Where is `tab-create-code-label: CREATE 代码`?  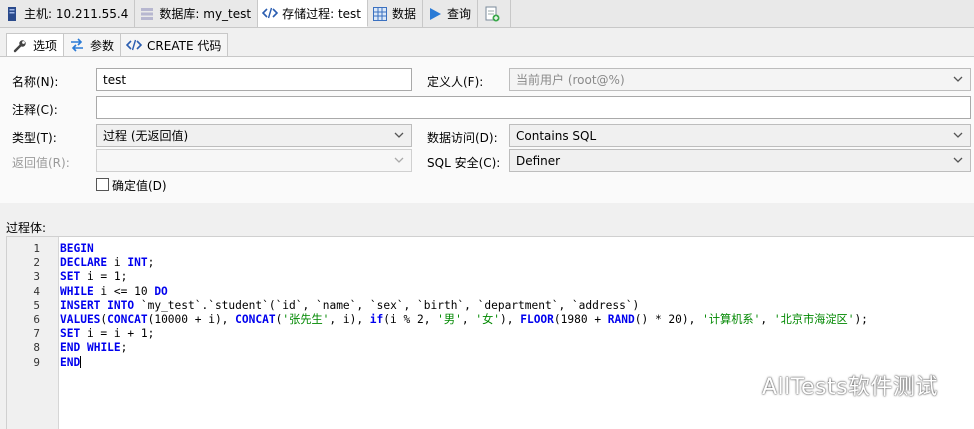
tab-create-code-label: CREATE 代码 is located at coordinates (184, 45).